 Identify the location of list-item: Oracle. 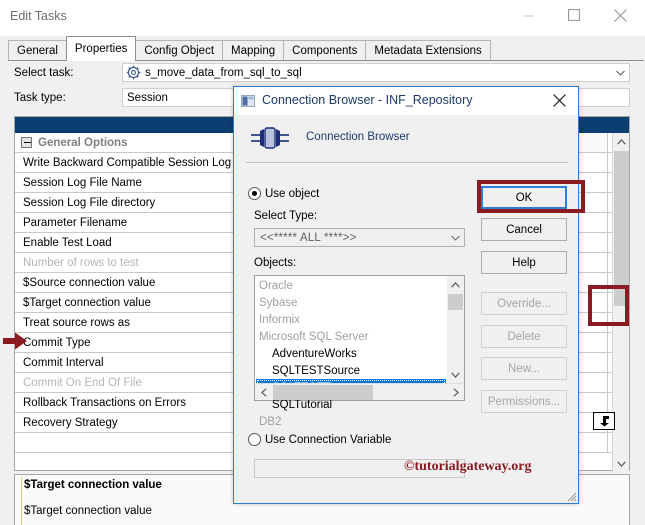
(351, 285).